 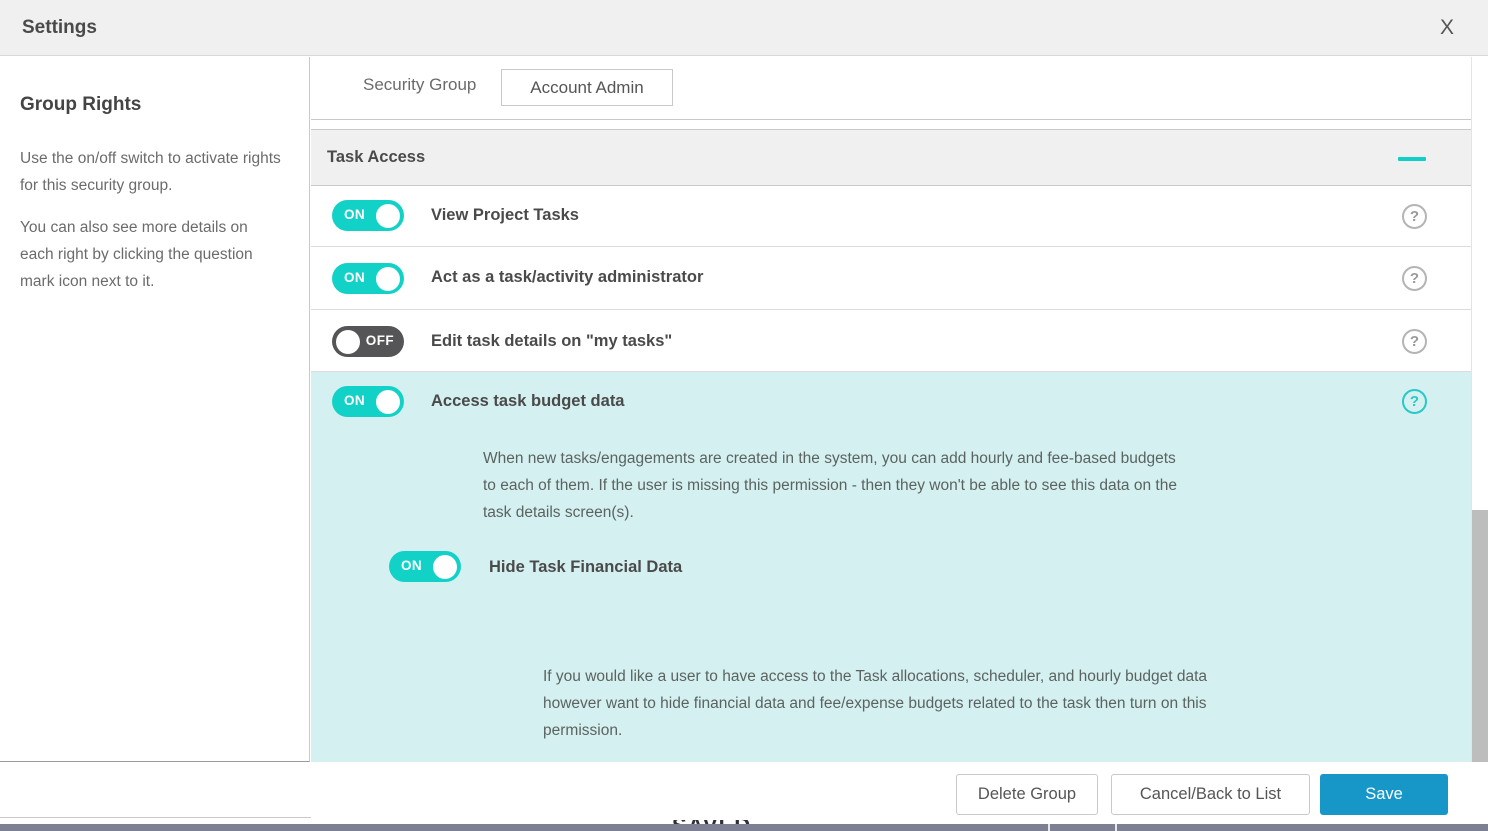 I want to click on rights-scrollbar-track, so click(x=1479, y=409).